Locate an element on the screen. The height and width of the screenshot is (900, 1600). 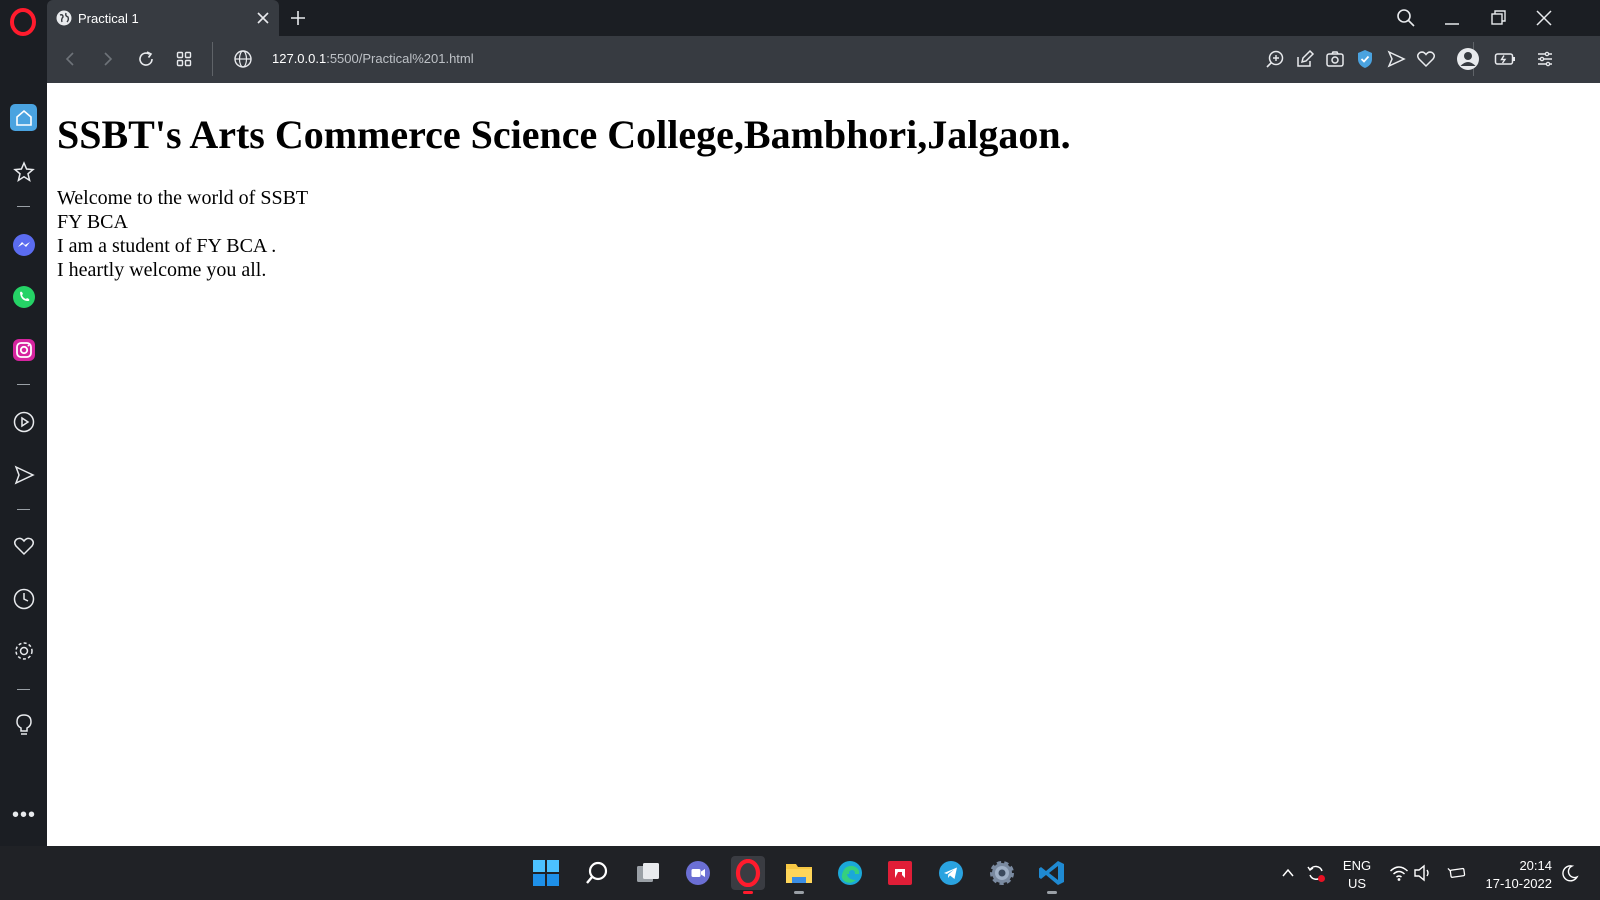
region-code: US is located at coordinates (1357, 883).